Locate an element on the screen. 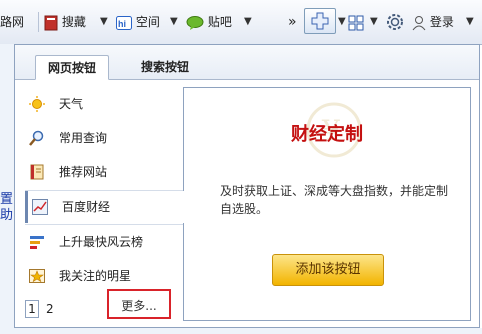  list-item-label: 百度财经 is located at coordinates (86, 207).